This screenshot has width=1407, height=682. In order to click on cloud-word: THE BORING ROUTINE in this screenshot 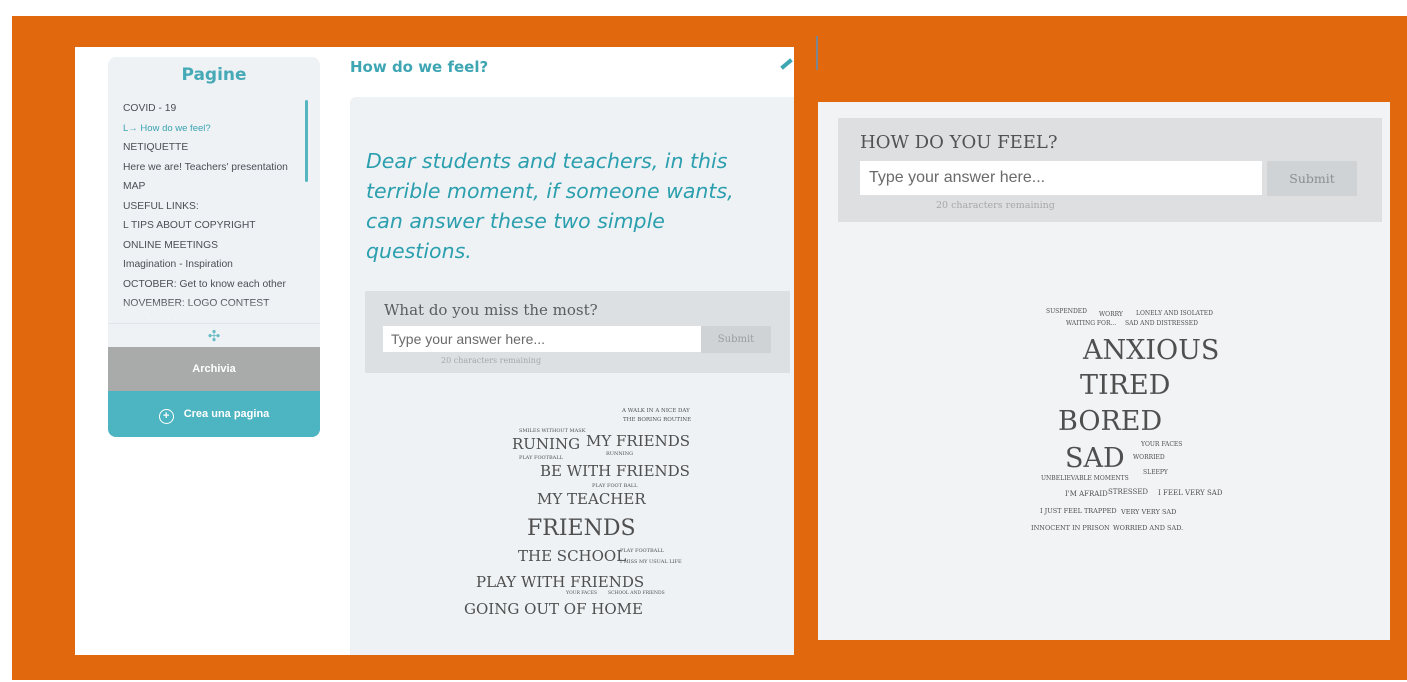, I will do `click(657, 420)`.